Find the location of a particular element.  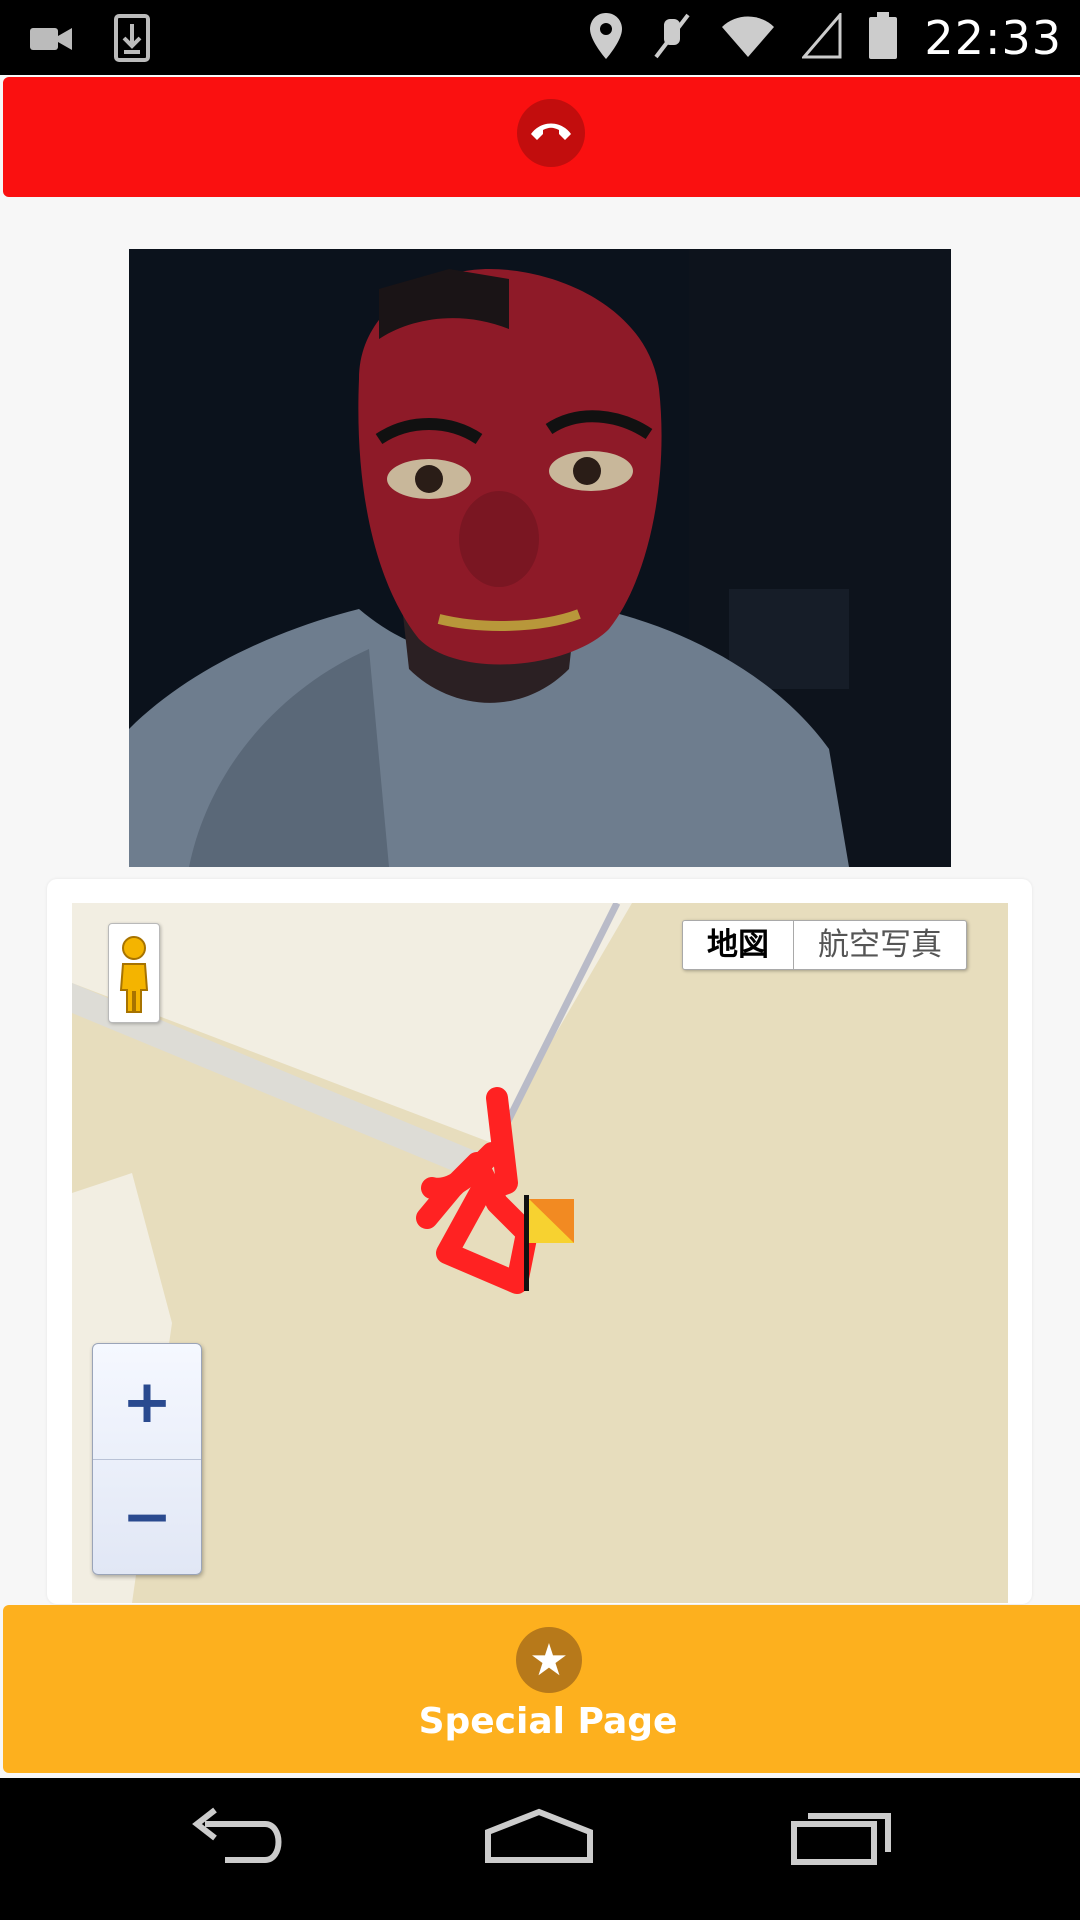

zoom-control: + − is located at coordinates (147, 1459).